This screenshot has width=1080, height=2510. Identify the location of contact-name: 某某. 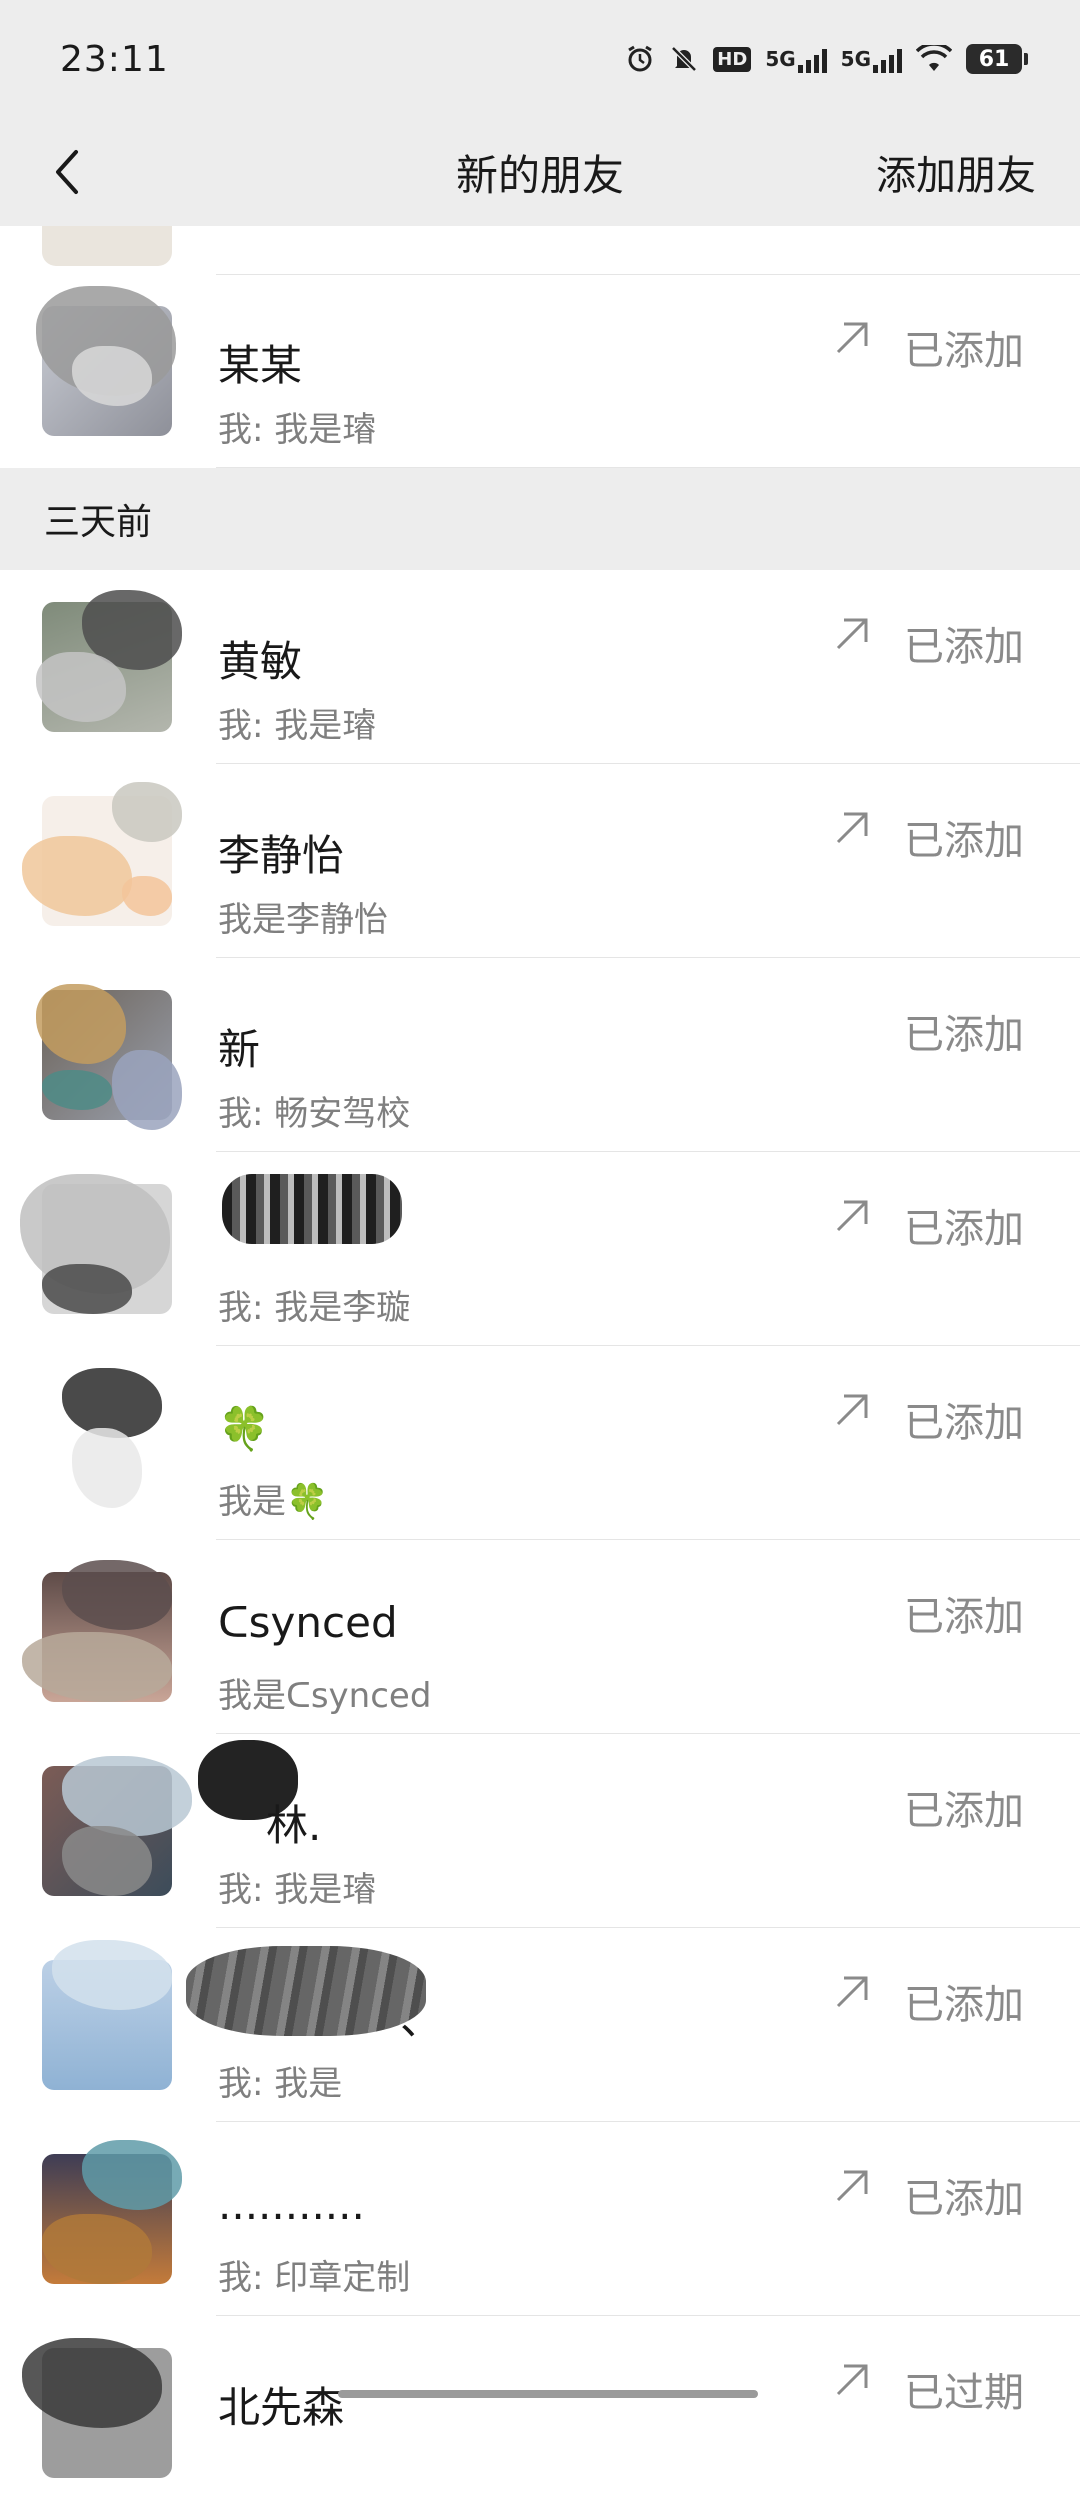
(260, 365).